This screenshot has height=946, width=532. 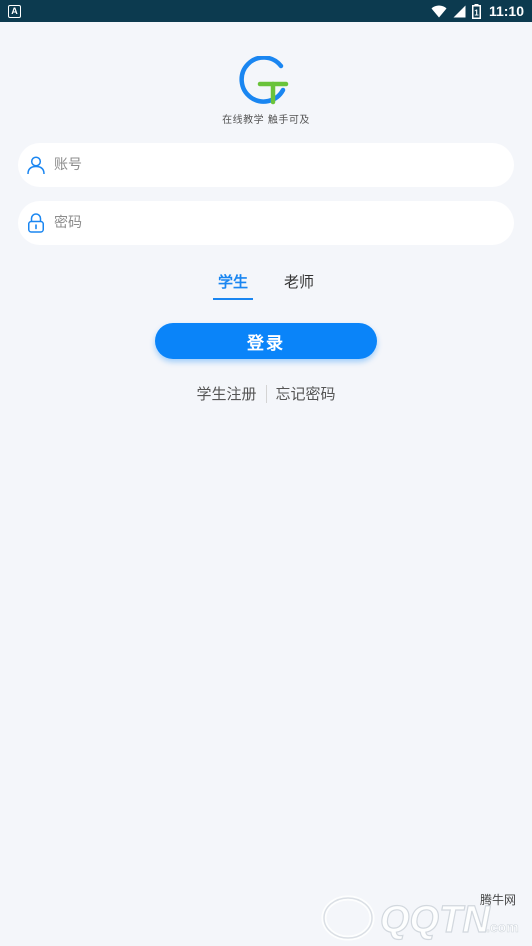 I want to click on app-logo: 在线教学 触手可及, so click(x=266, y=91).